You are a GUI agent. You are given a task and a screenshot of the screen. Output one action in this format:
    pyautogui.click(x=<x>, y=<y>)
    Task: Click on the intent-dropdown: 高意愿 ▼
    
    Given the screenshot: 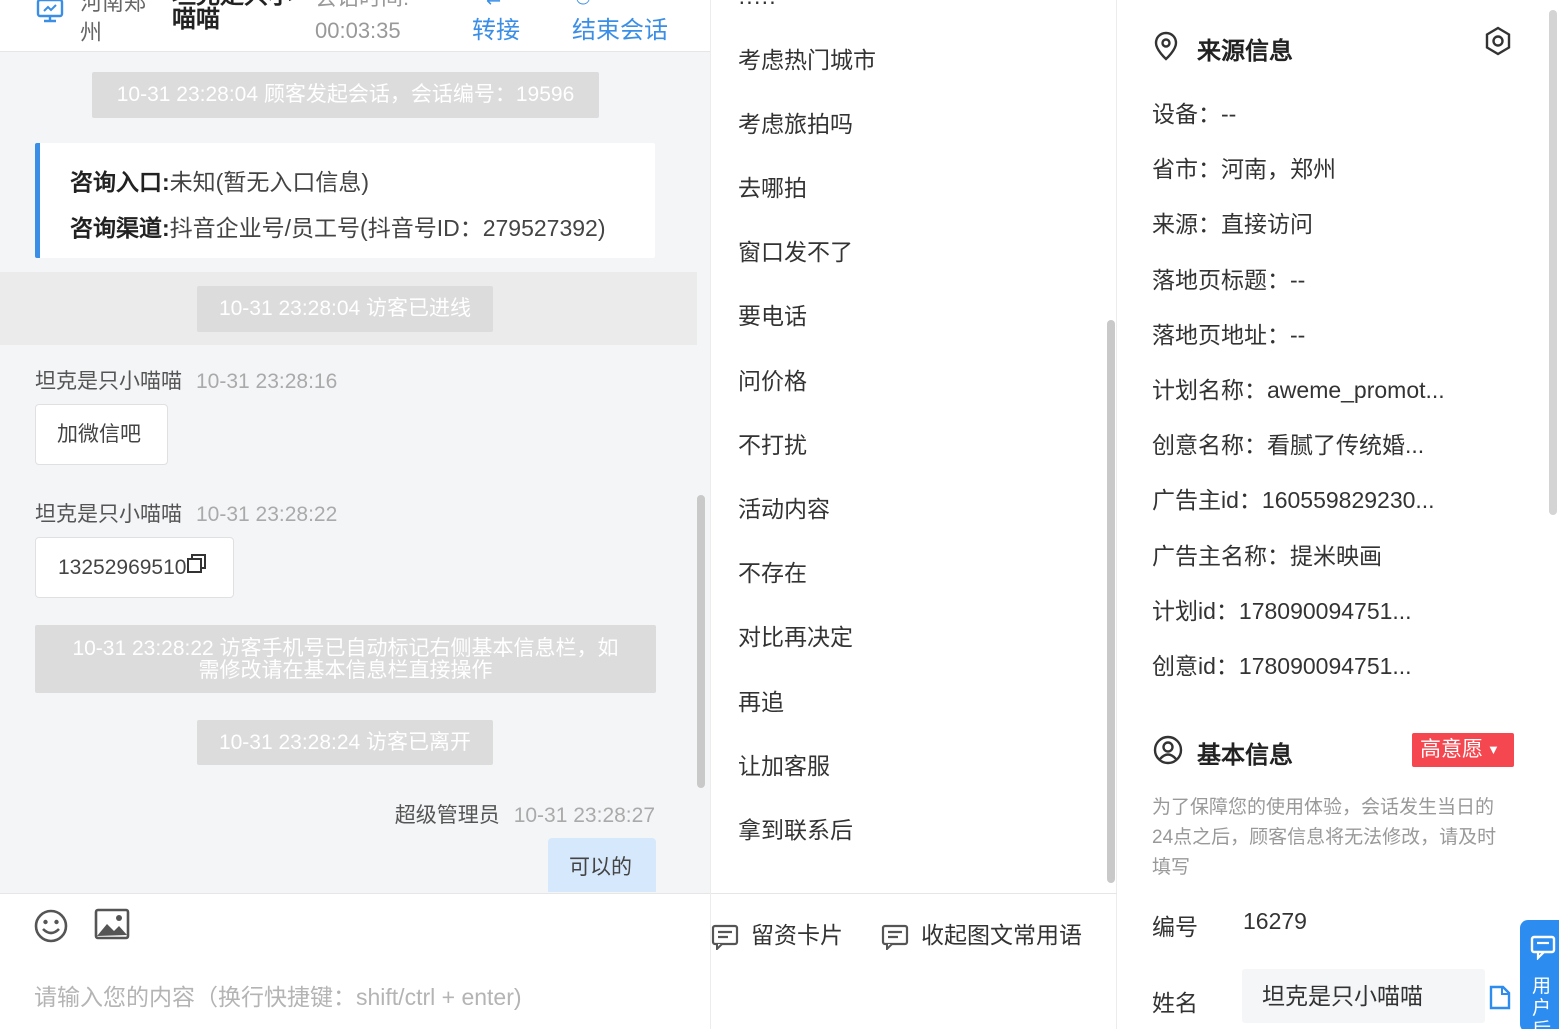 What is the action you would take?
    pyautogui.click(x=1463, y=750)
    